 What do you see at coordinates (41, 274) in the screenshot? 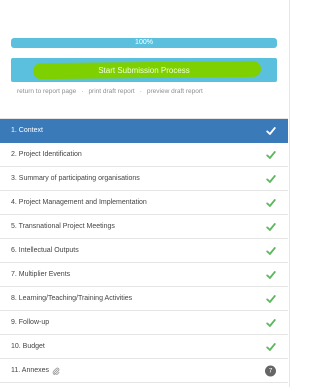
I see `section-label: 7. Multiplier Events` at bounding box center [41, 274].